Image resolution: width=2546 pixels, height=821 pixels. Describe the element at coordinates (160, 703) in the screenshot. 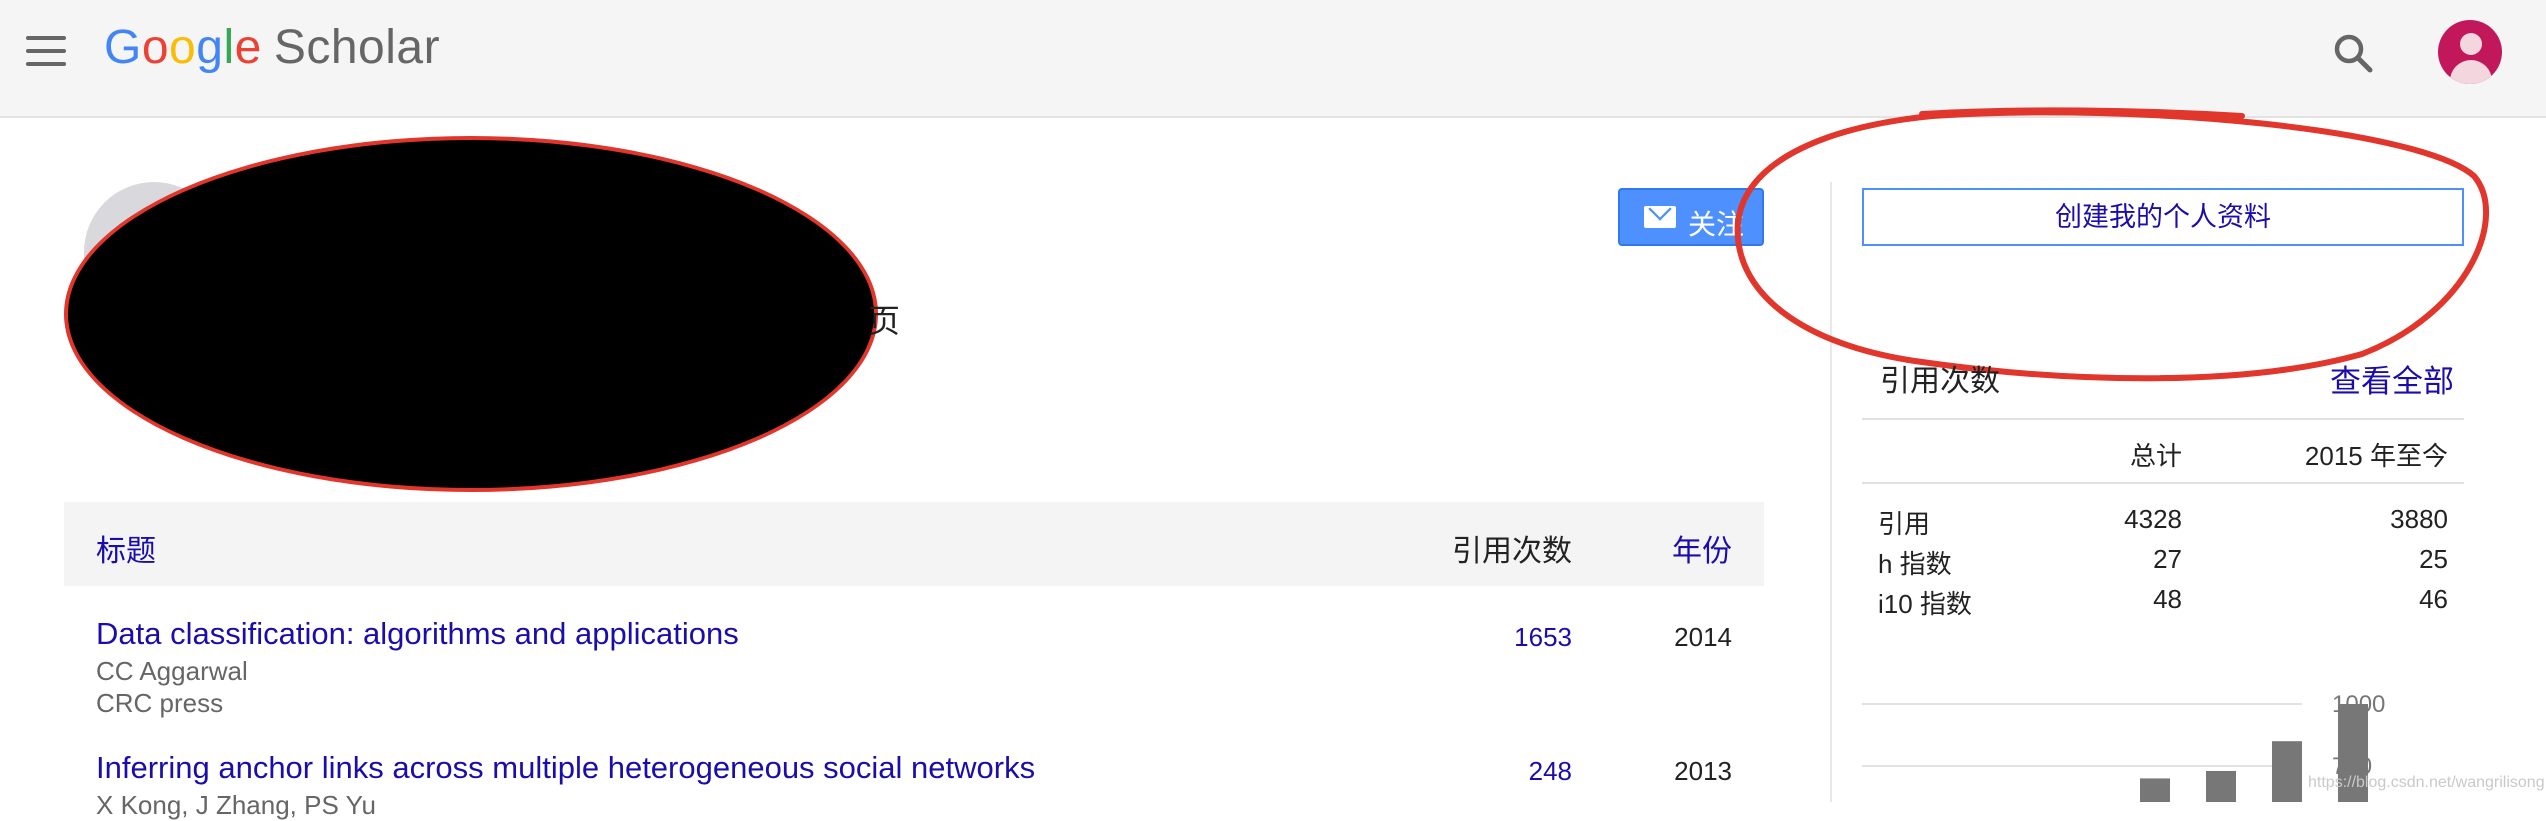

I see `publication-venue: CRC press` at that location.